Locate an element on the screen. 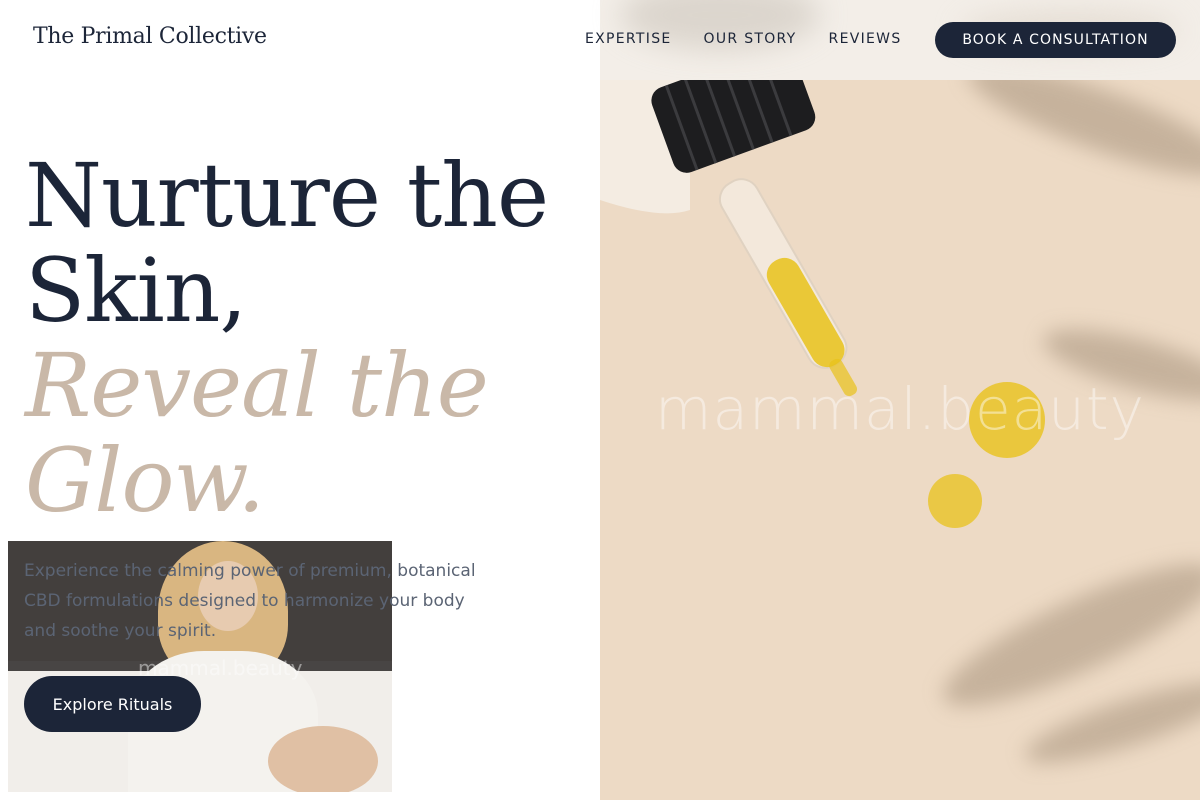  headline-line-4: Glow. is located at coordinates (145, 480).